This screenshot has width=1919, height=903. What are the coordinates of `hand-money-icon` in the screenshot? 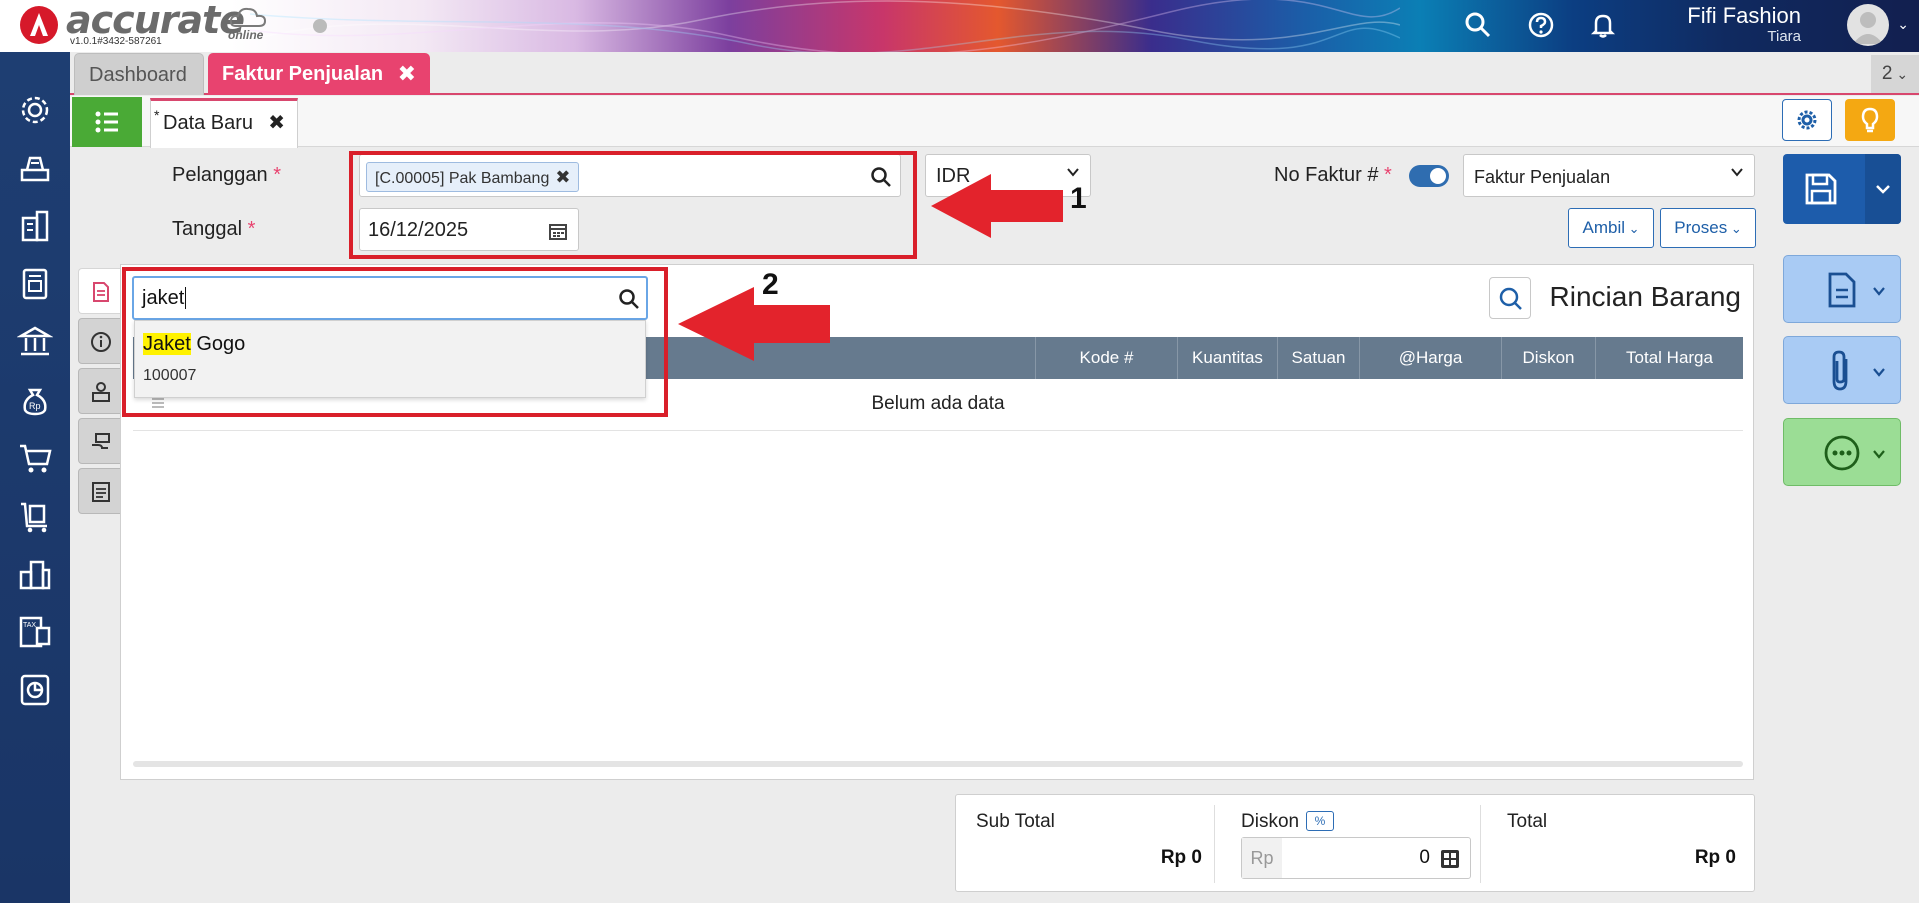 It's located at (101, 441).